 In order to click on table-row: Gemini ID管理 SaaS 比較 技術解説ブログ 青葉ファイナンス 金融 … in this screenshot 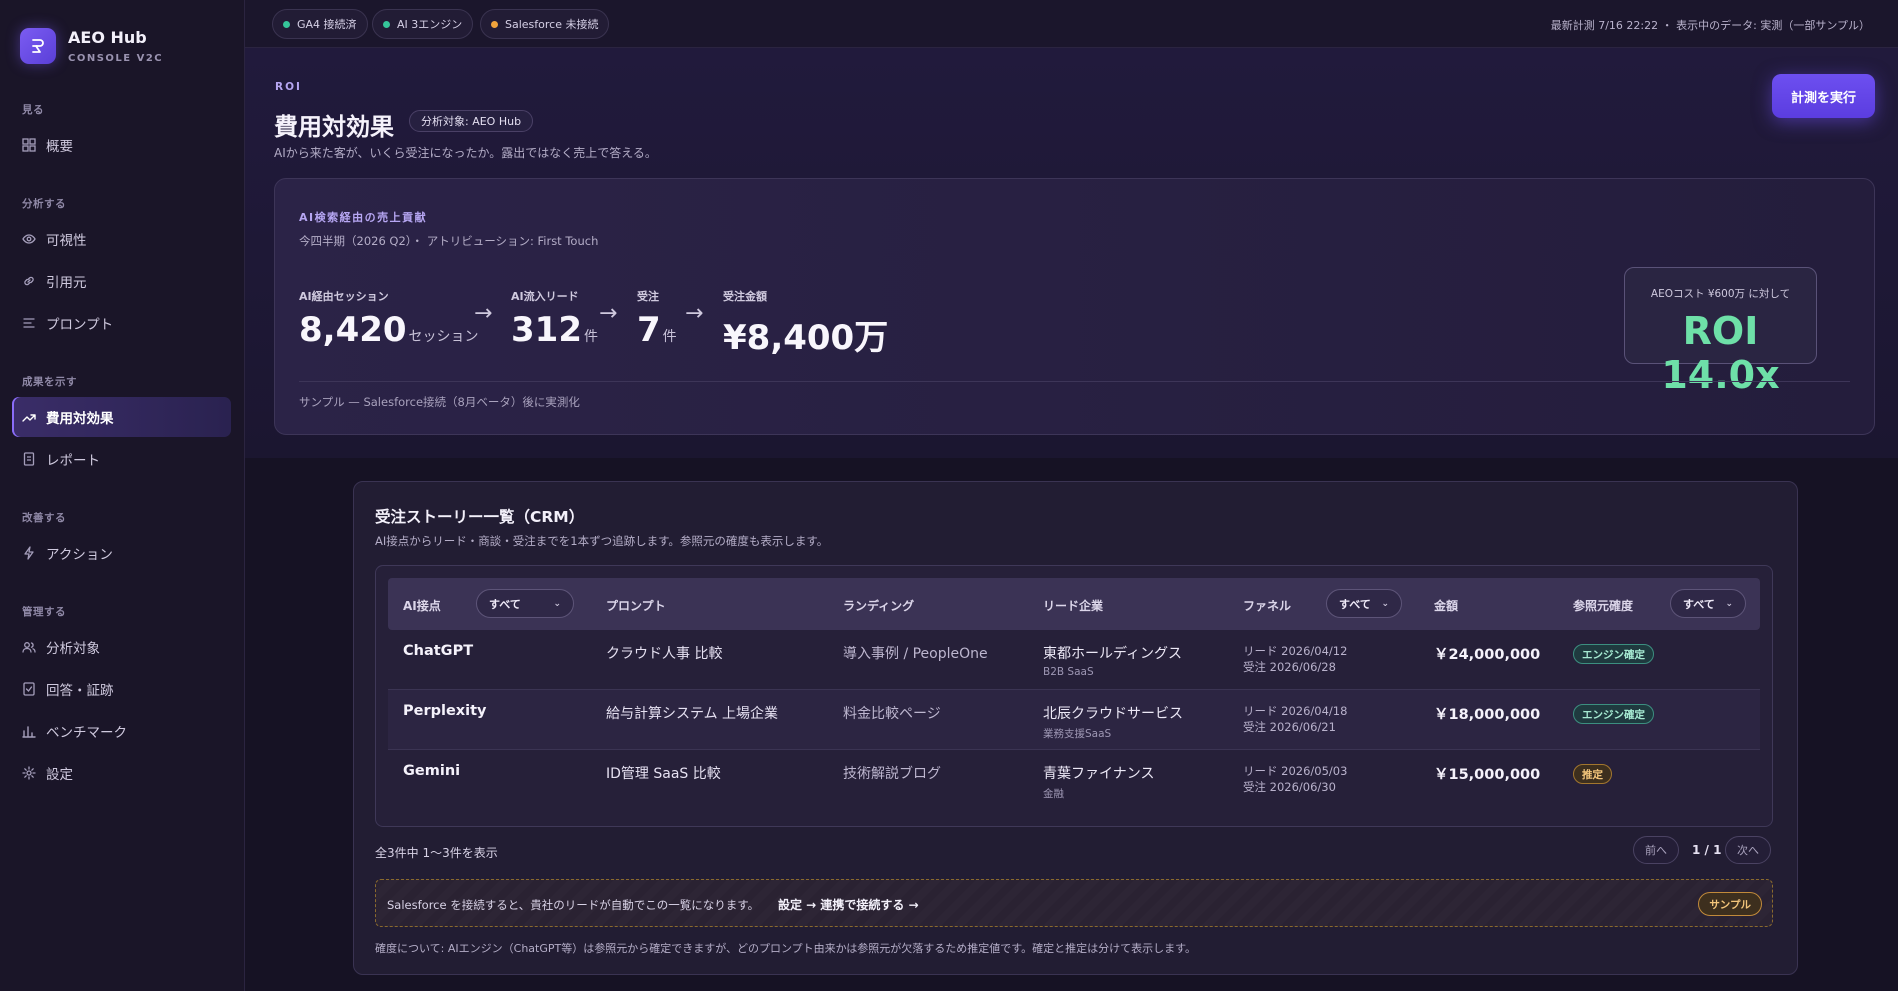, I will do `click(1074, 780)`.